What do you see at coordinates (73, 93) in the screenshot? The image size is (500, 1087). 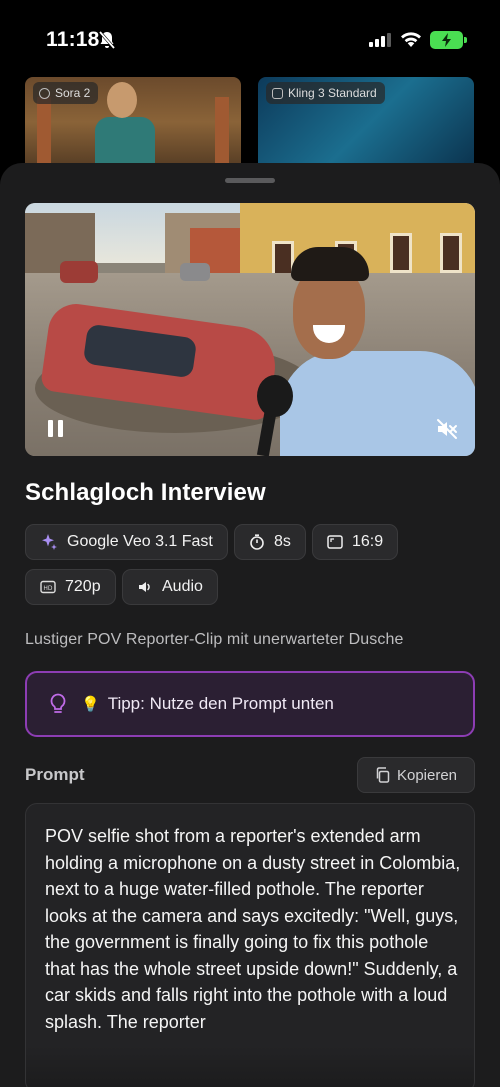 I see `model-tag-label: Sora 2` at bounding box center [73, 93].